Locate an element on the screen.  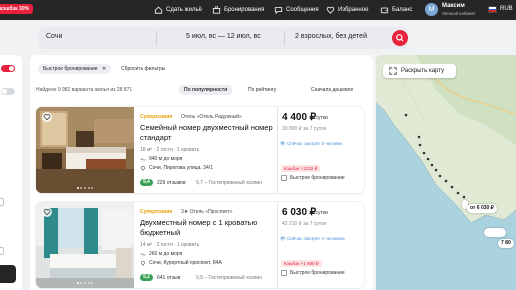
cashback-badge: Кэшбэк +1232 ₽ is located at coordinates (301, 168).